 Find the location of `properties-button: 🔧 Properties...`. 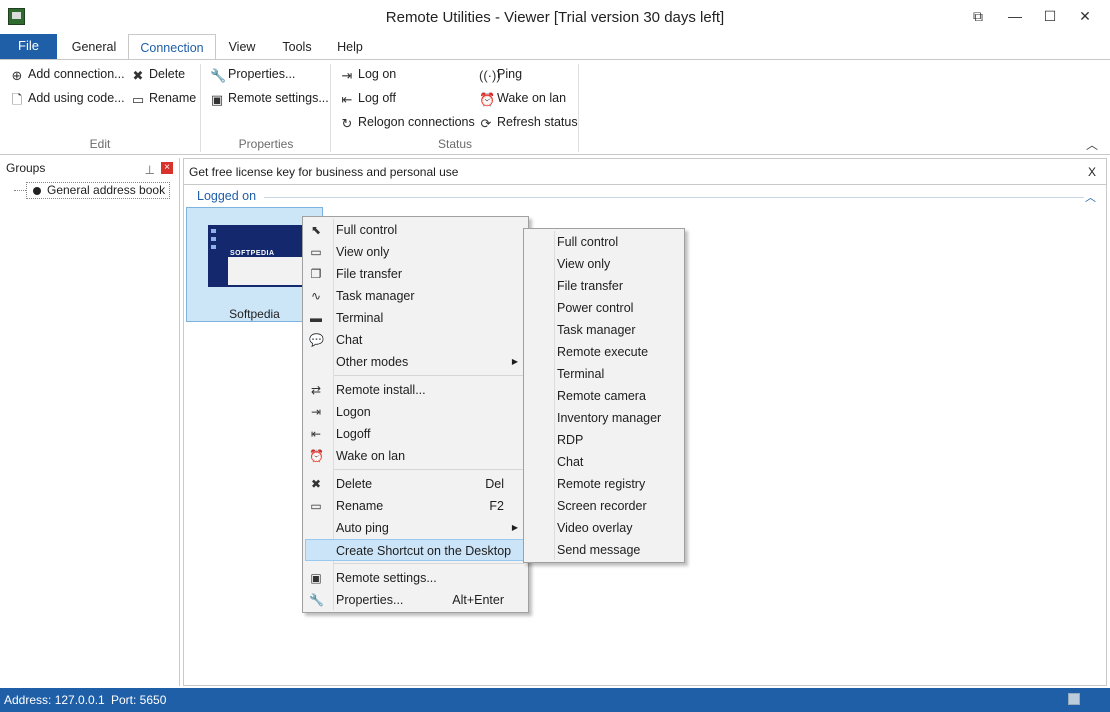

properties-button: 🔧 Properties... is located at coordinates (252, 74).